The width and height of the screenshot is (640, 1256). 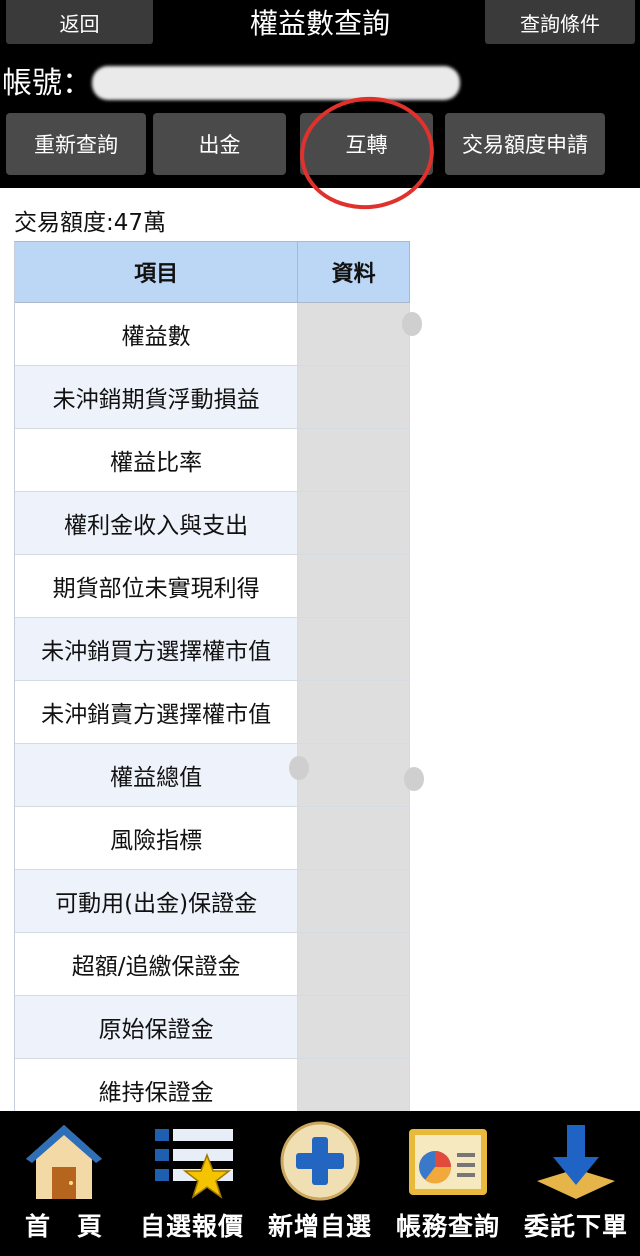 I want to click on table-row: 權益總值, so click(x=212, y=775).